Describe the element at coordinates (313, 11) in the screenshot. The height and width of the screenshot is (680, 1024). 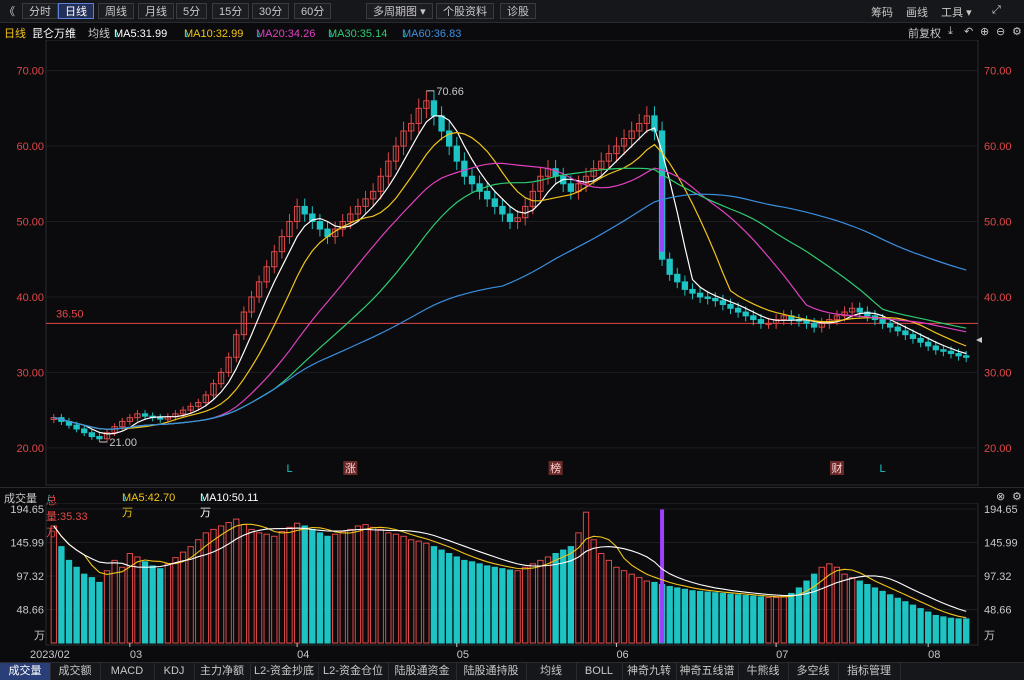
I see `period-tab-7: 60分` at that location.